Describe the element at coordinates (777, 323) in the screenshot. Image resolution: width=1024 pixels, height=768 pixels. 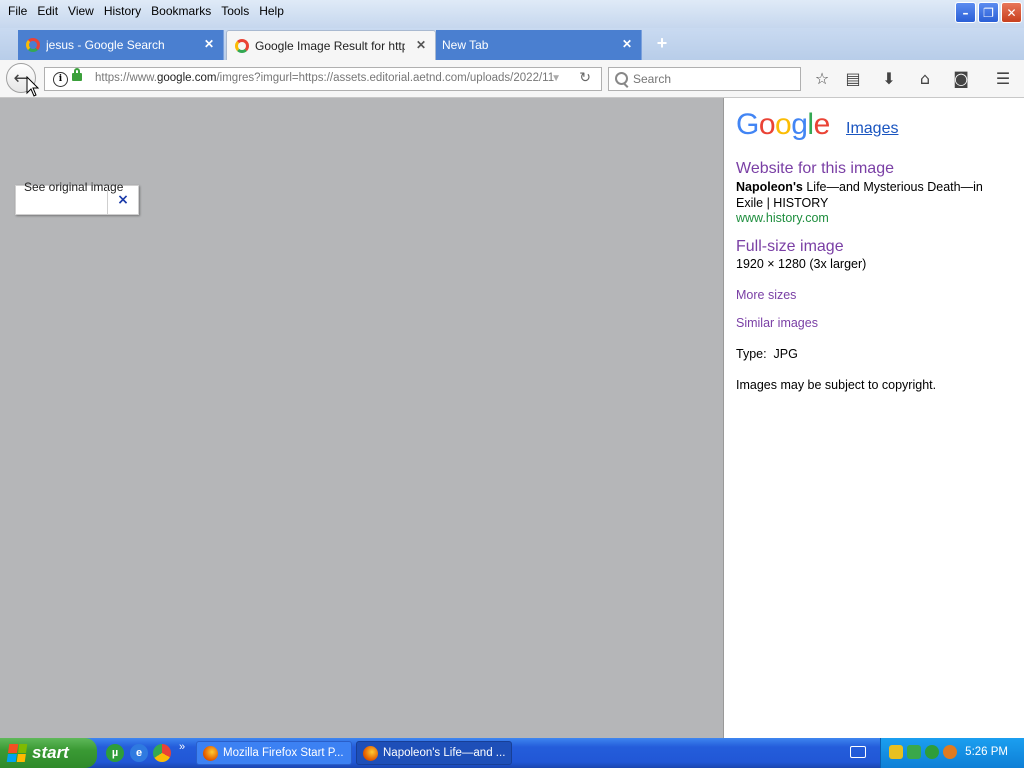
I see `similar-images-link: Similar images` at that location.